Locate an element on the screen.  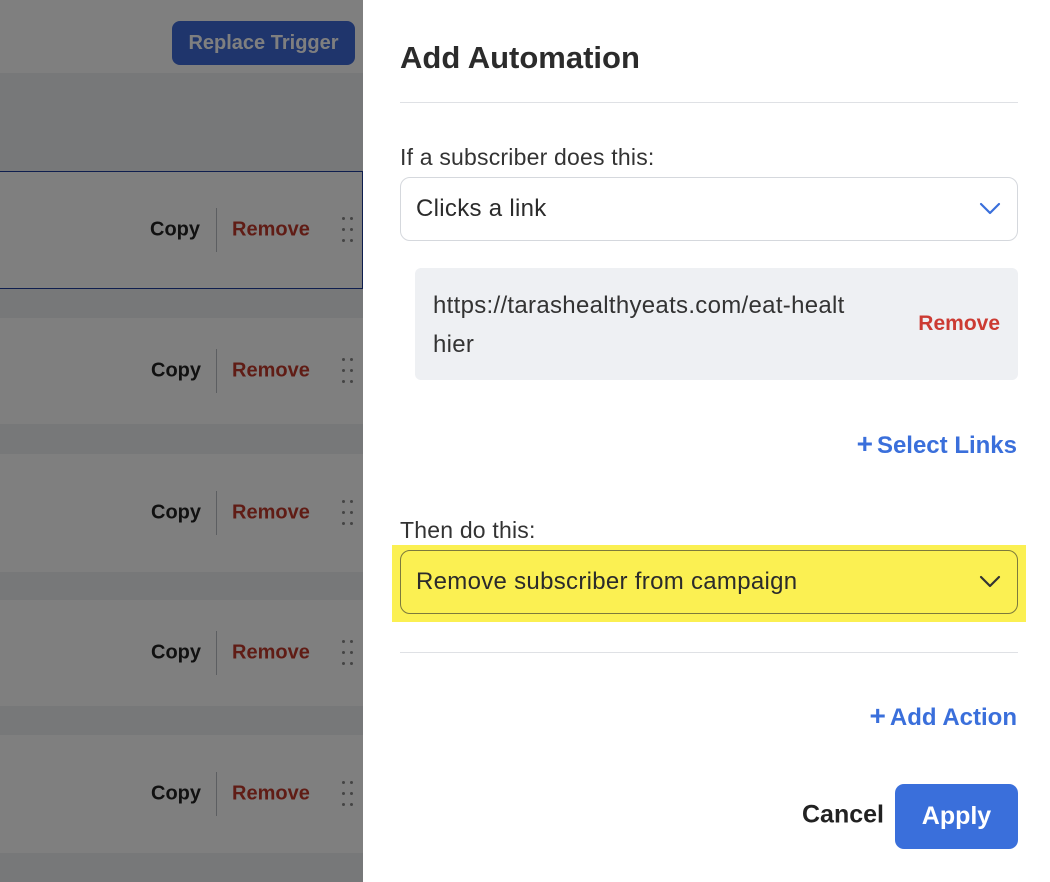
trigger-select: Clicks a link is located at coordinates (709, 209).